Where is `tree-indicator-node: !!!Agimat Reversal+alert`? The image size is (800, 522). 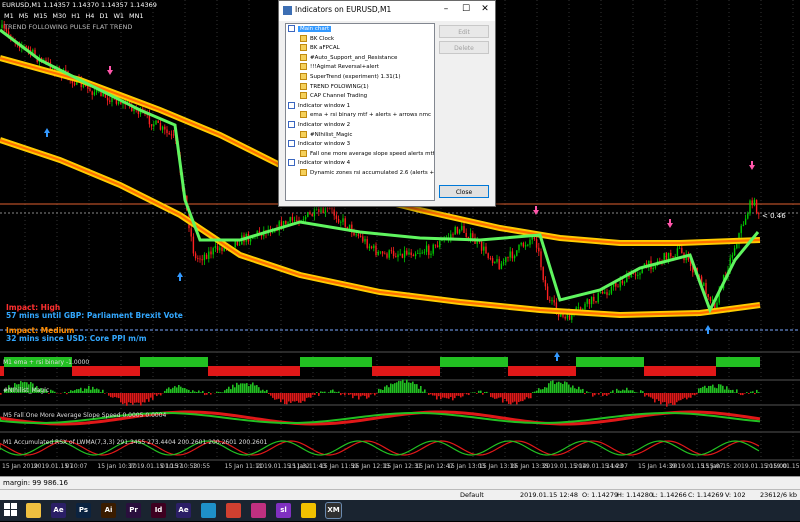 tree-indicator-node: !!!Agimat Reversal+alert is located at coordinates (339, 67).